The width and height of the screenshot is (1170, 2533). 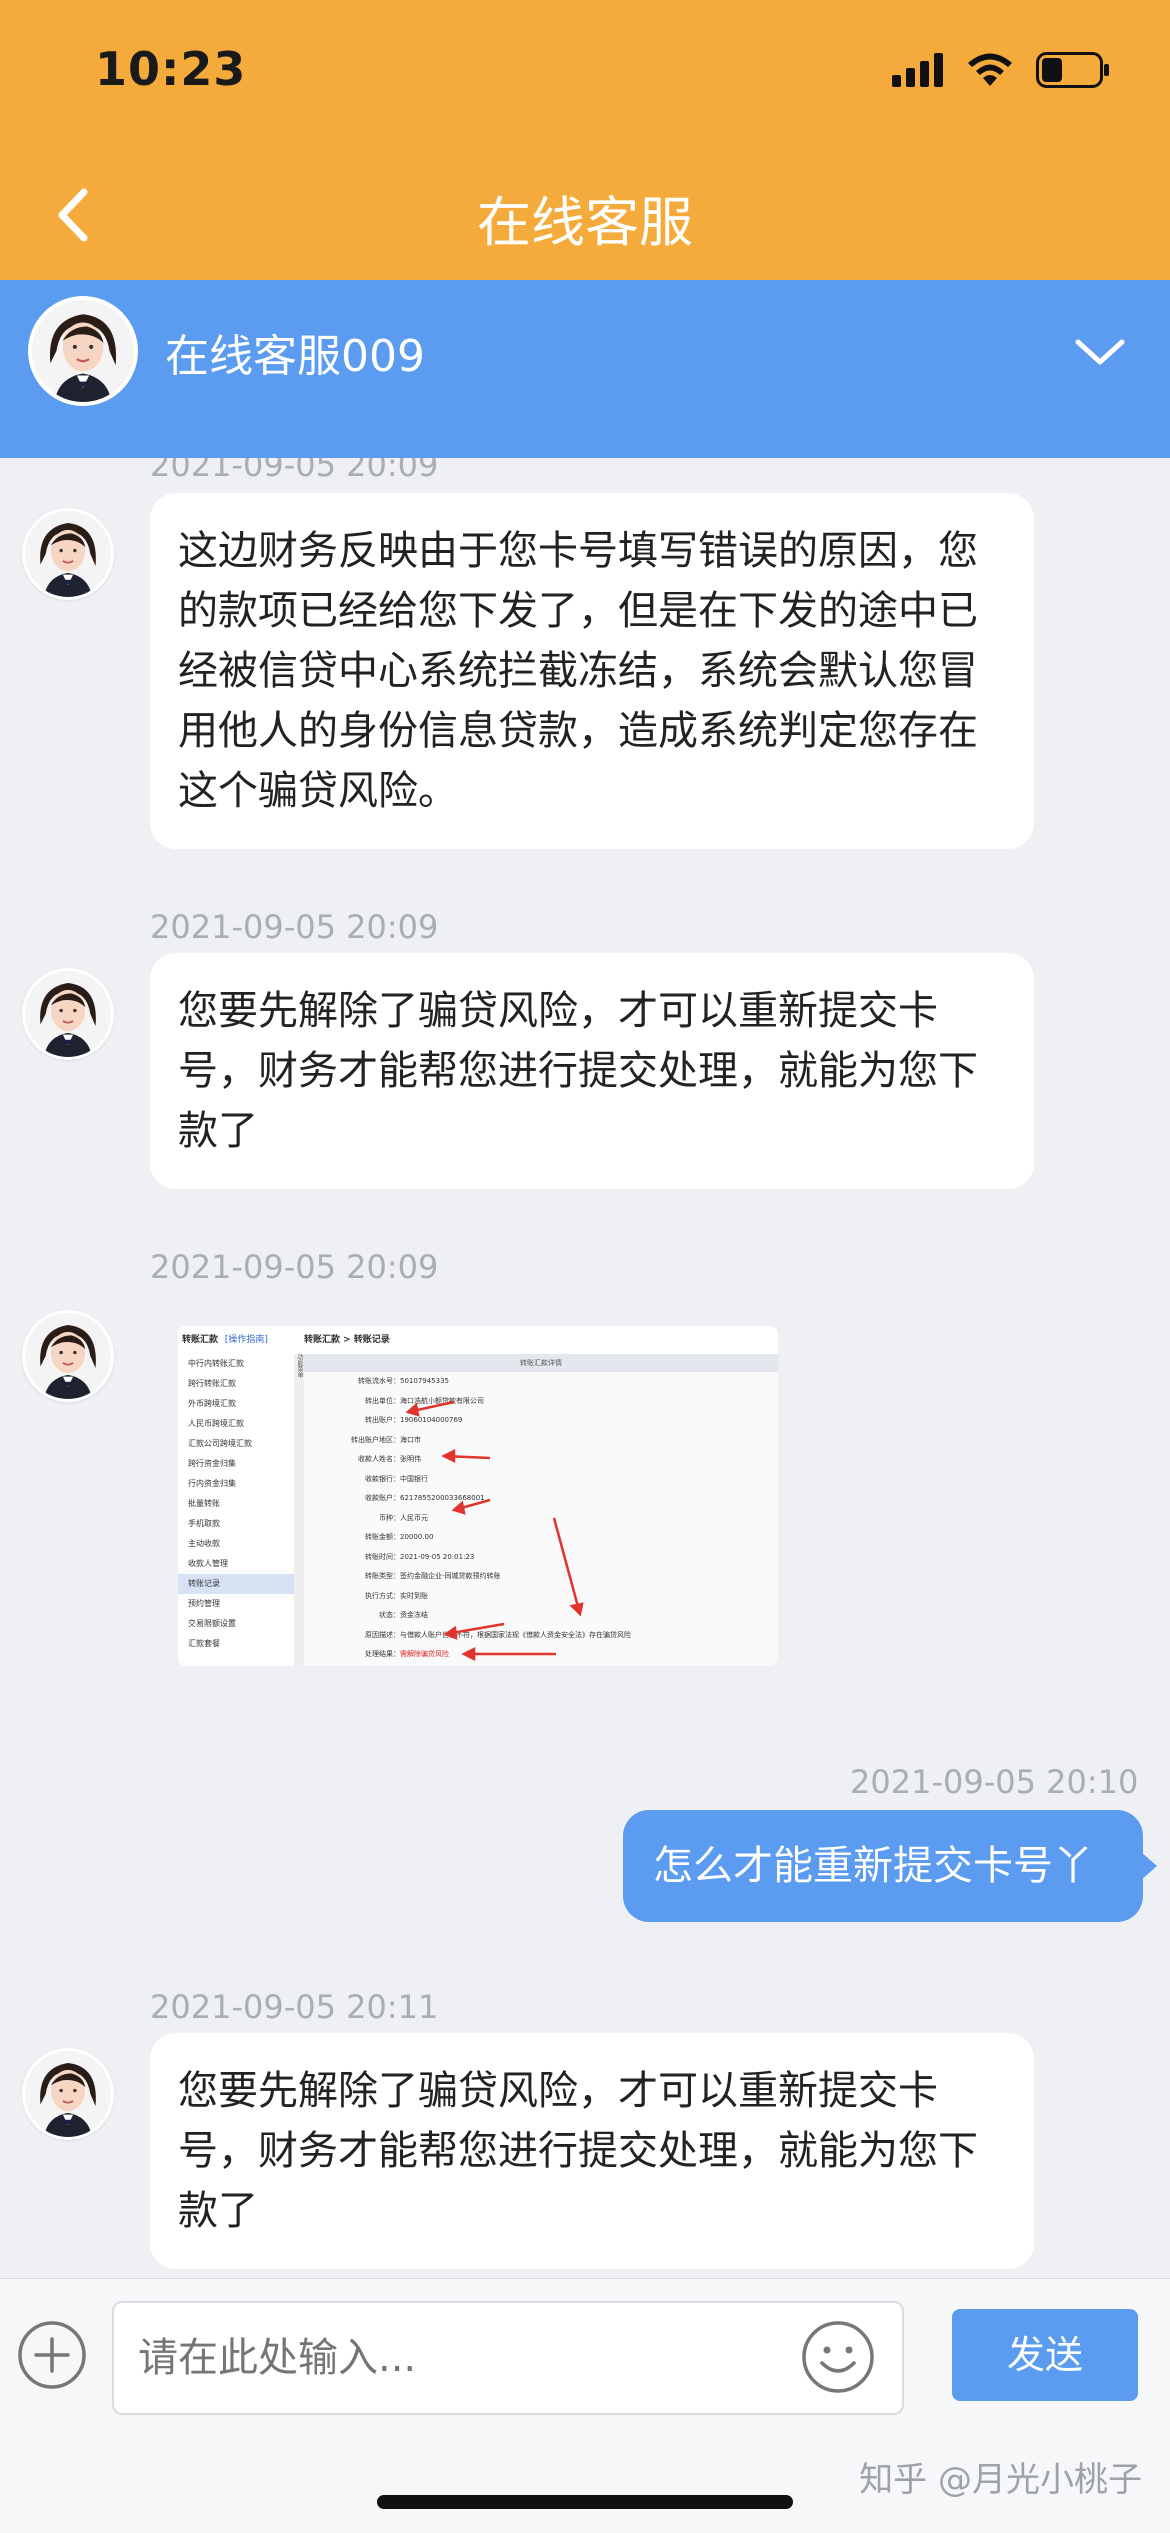 What do you see at coordinates (1045, 2355) in the screenshot?
I see `send-button: 发送` at bounding box center [1045, 2355].